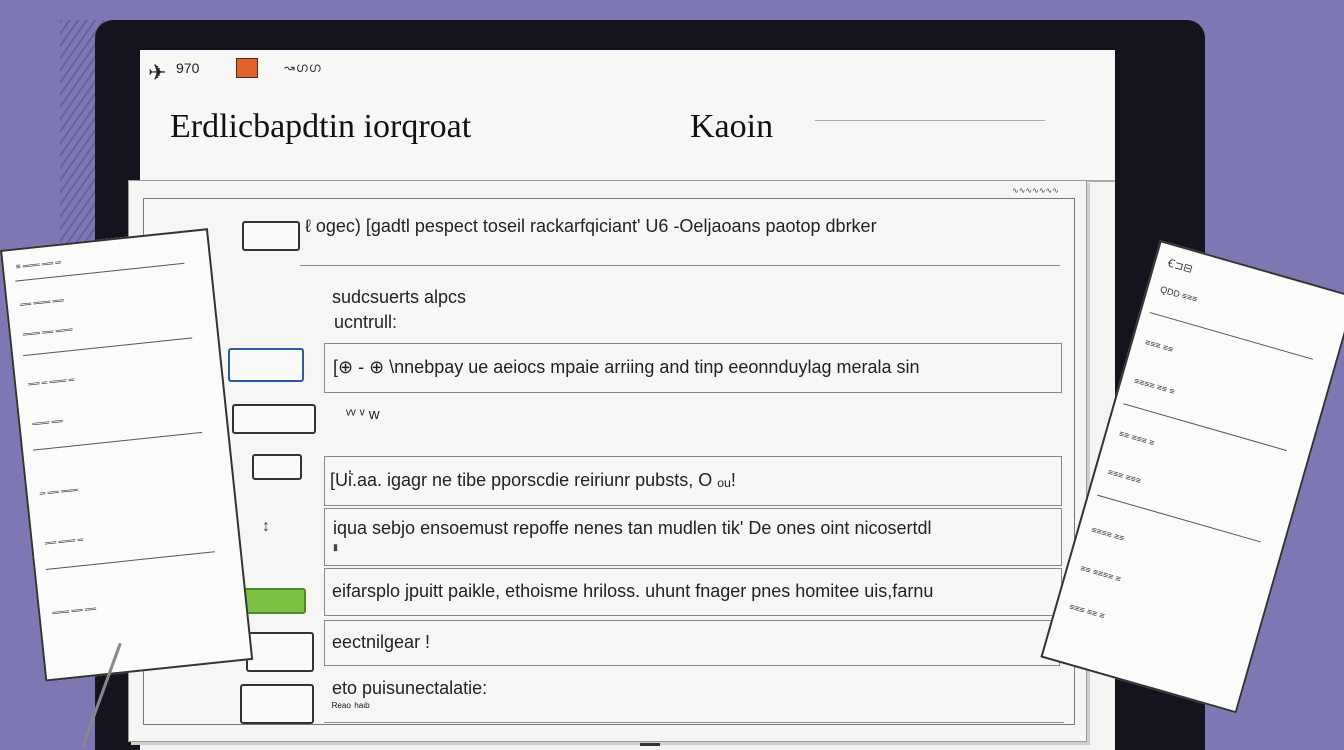 Image resolution: width=1344 pixels, height=750 pixels. Describe the element at coordinates (59, 492) in the screenshot. I see `doc-line: ═ ══ ═══` at that location.